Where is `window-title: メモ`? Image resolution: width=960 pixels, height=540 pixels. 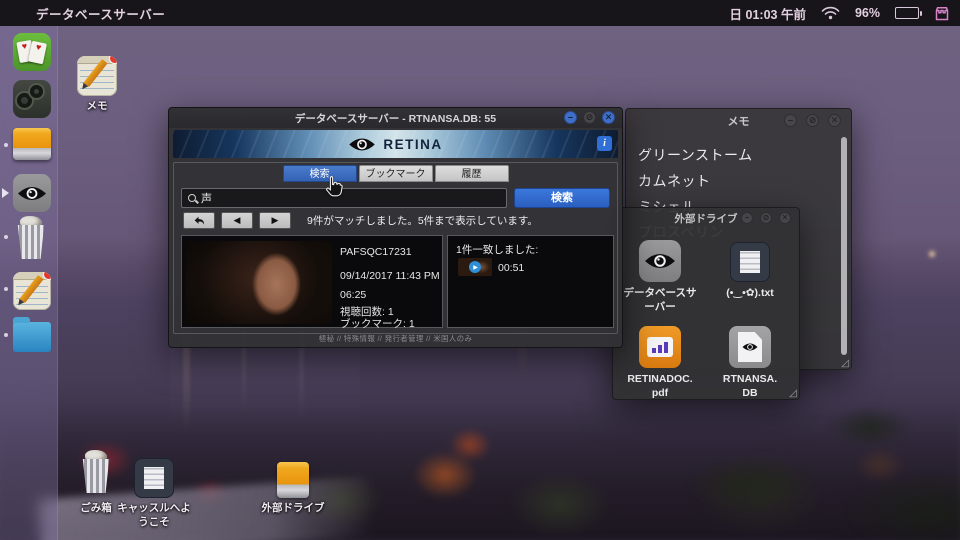 window-title: メモ is located at coordinates (738, 122).